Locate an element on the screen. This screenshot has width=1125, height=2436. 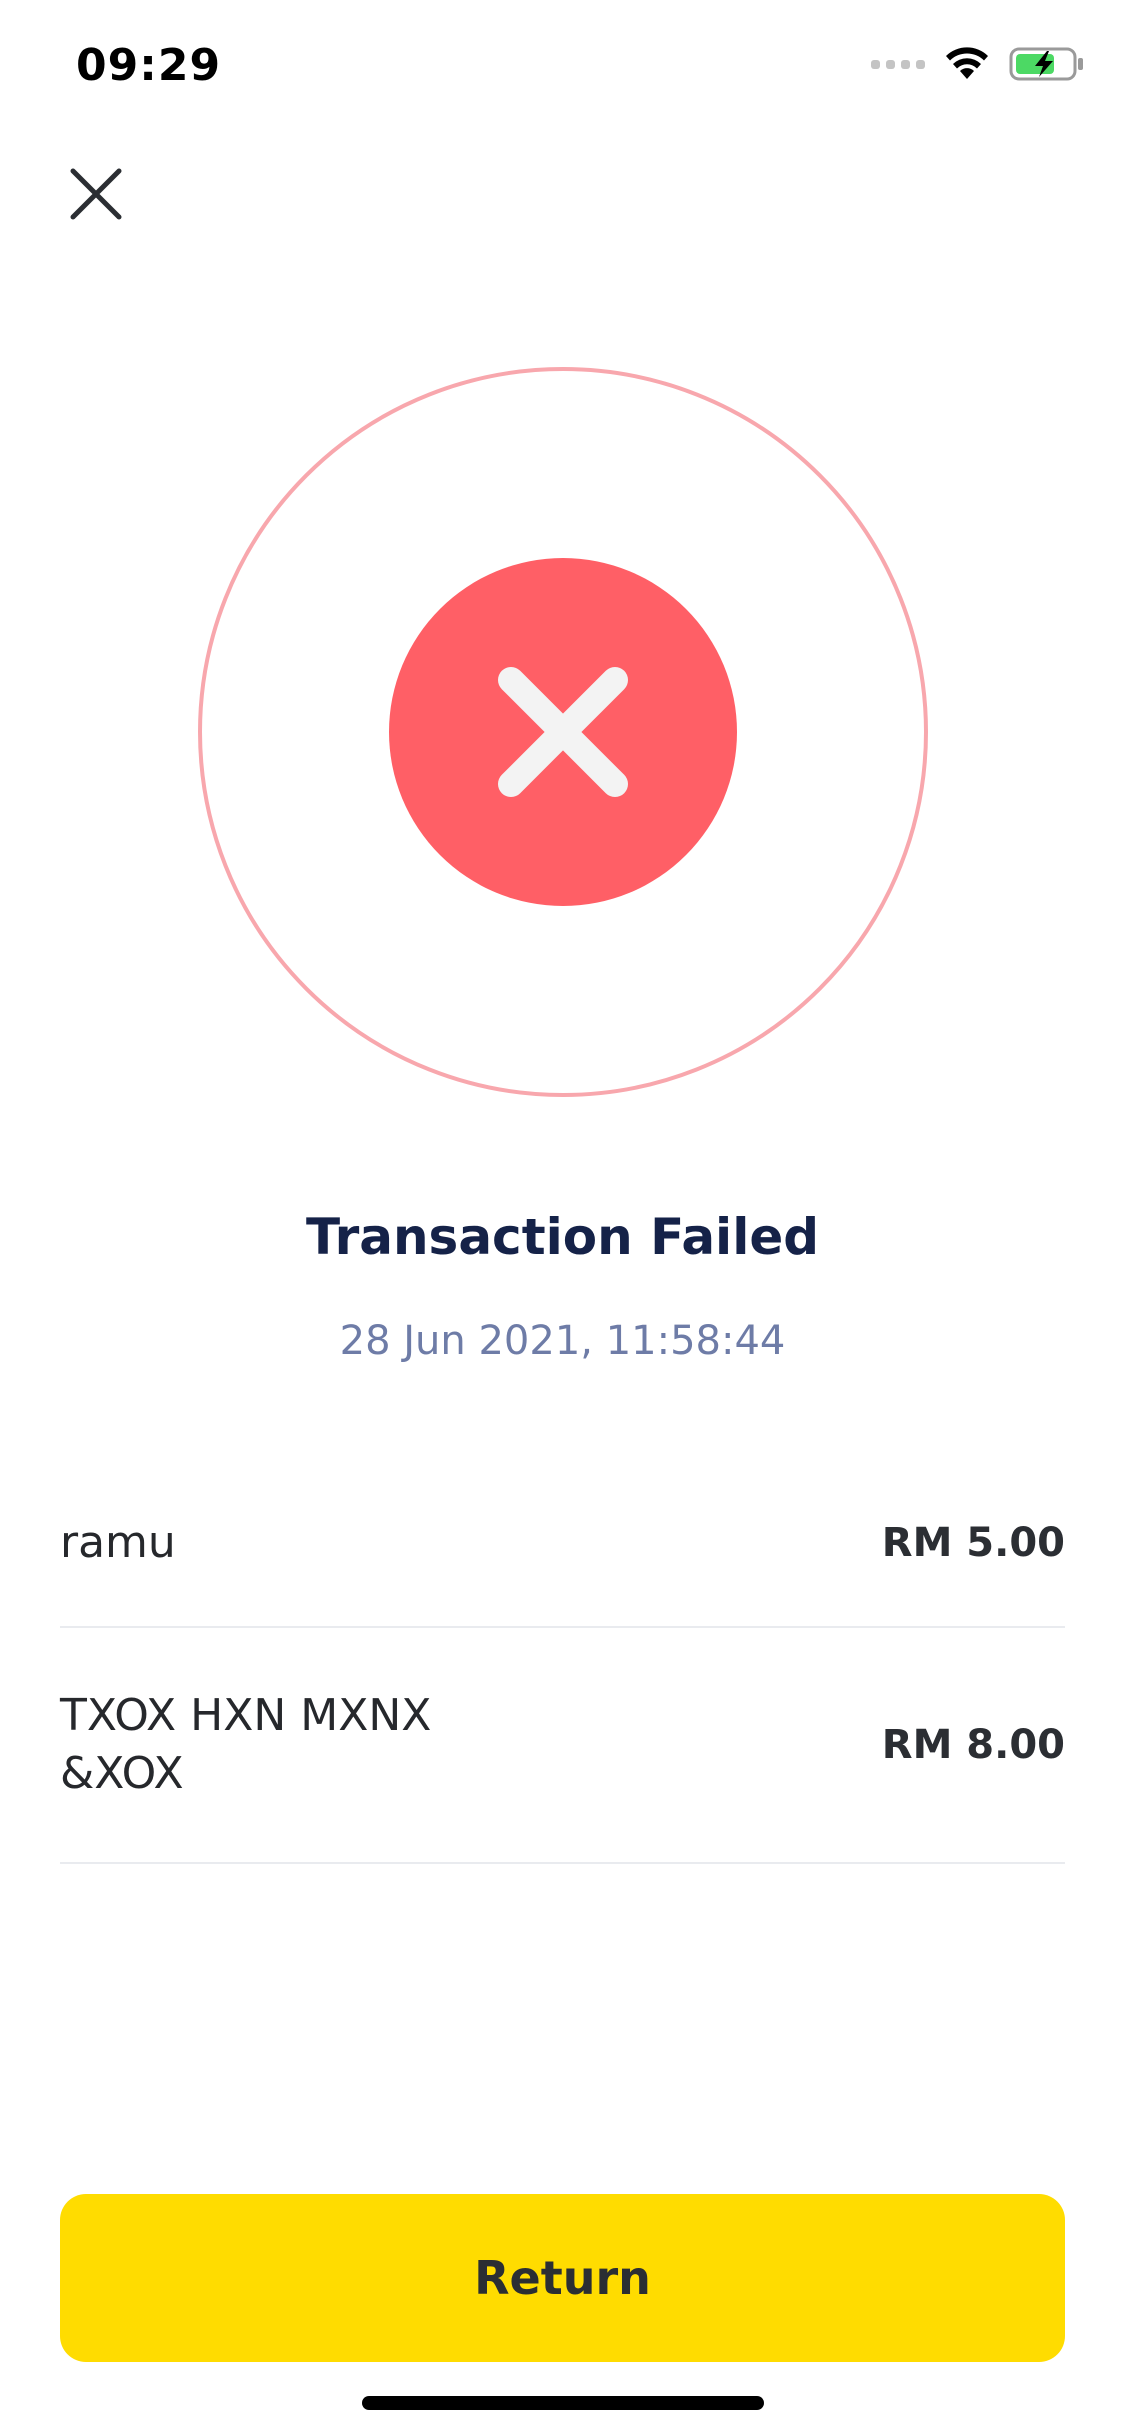
transaction-timestamp: 28 Jun 2021, 11:58:44 is located at coordinates (562, 1341).